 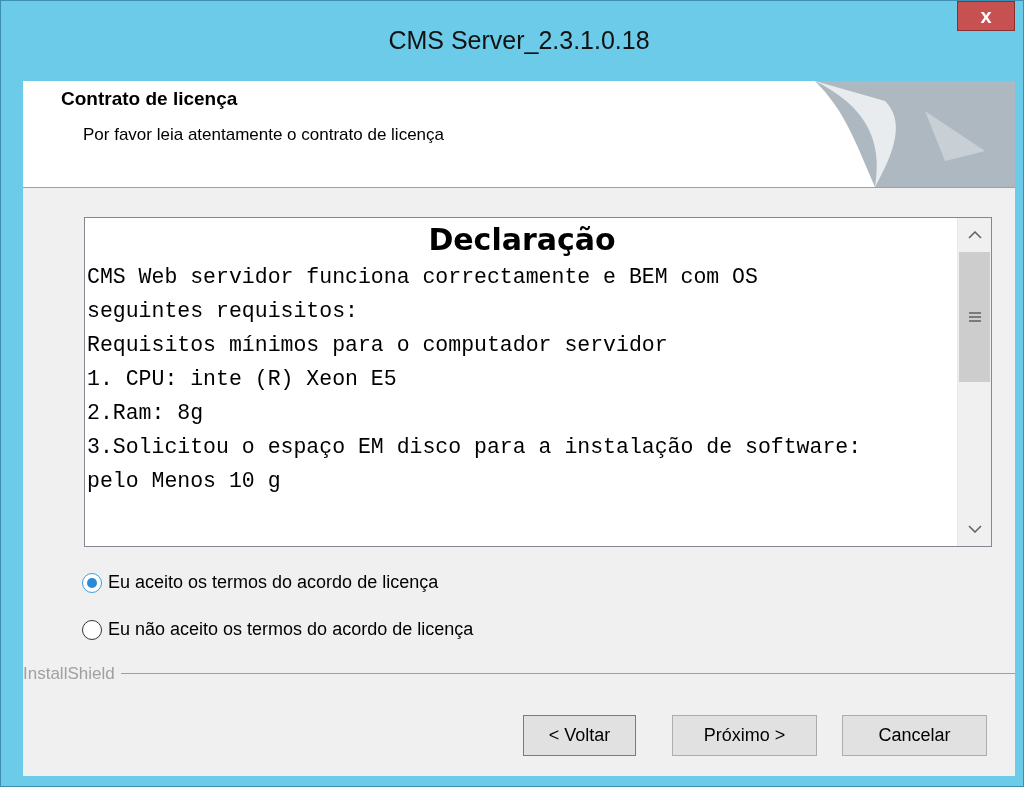 I want to click on radio-option: Eu aceito os termos do acordo de licença, so click(x=260, y=582).